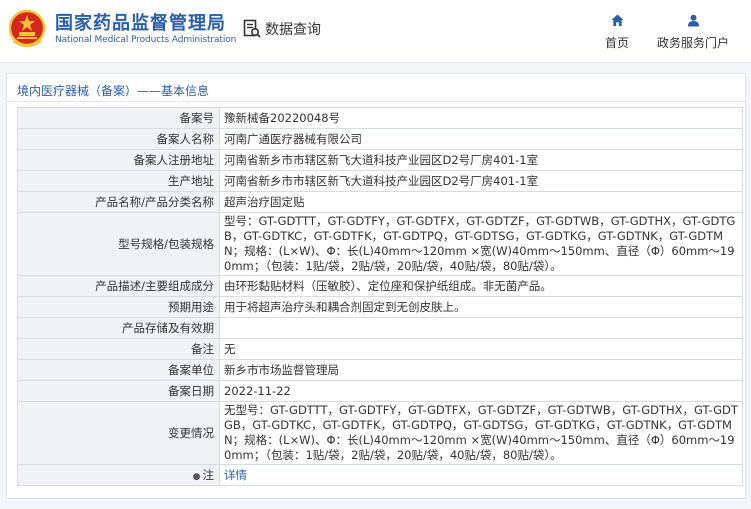 The image size is (751, 509). Describe the element at coordinates (118, 244) in the screenshot. I see `field-label: 型号规格/包装规格` at that location.